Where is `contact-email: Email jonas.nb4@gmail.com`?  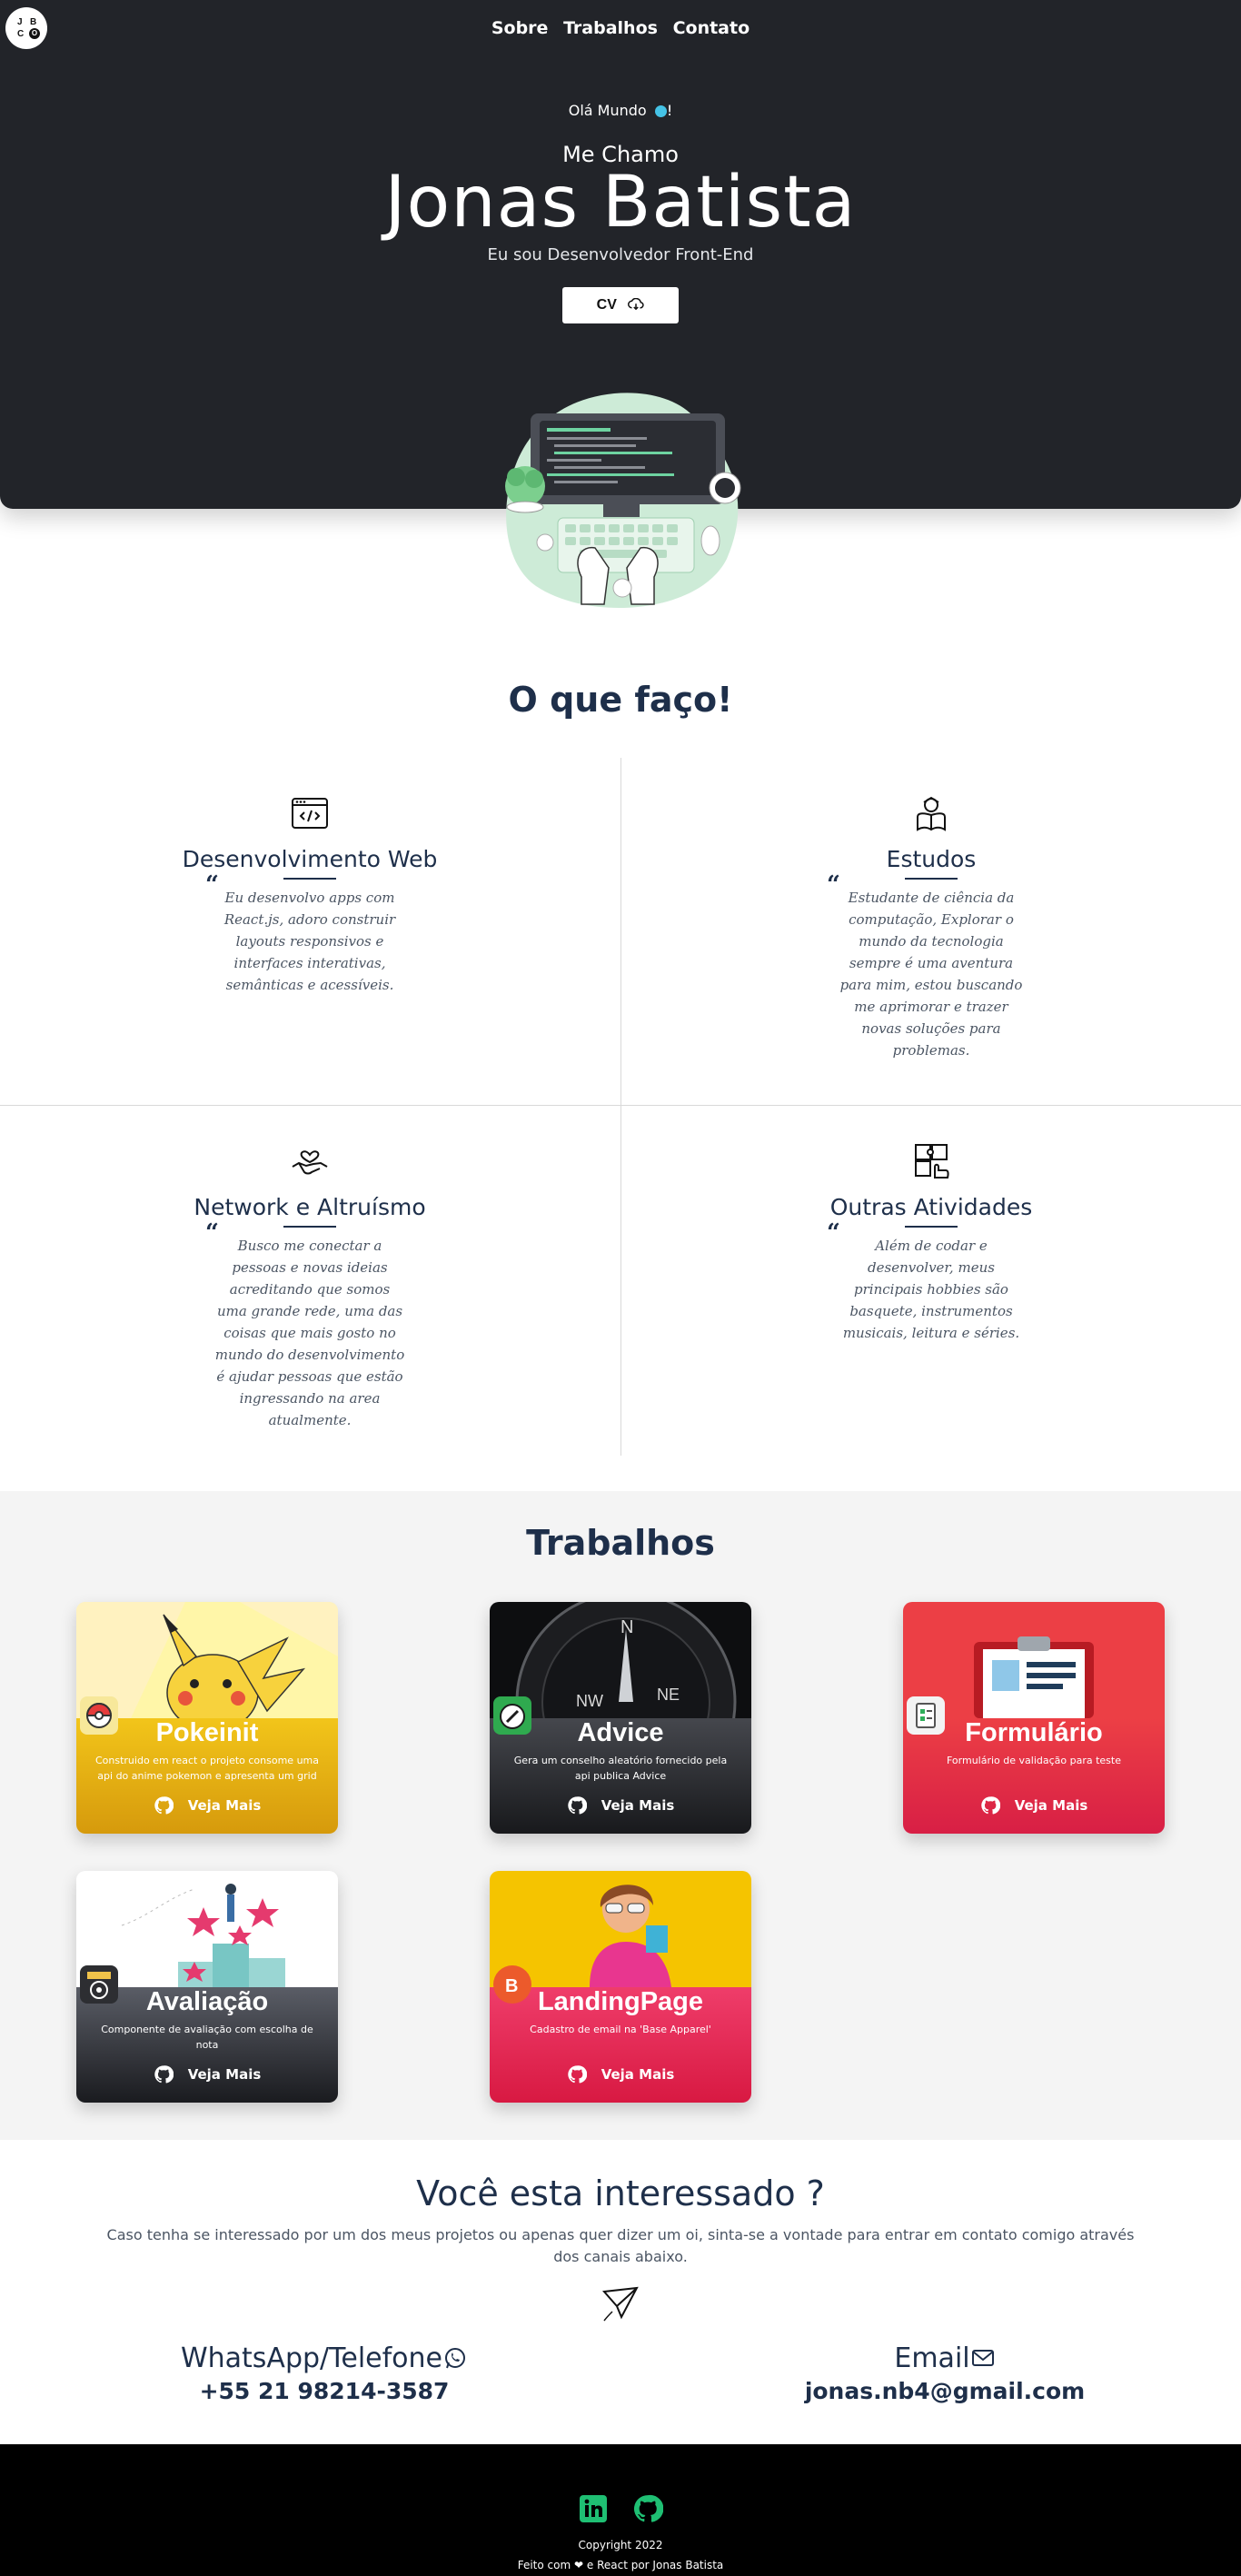
contact-email: Email jonas.nb4@gmail.com is located at coordinates (945, 2373).